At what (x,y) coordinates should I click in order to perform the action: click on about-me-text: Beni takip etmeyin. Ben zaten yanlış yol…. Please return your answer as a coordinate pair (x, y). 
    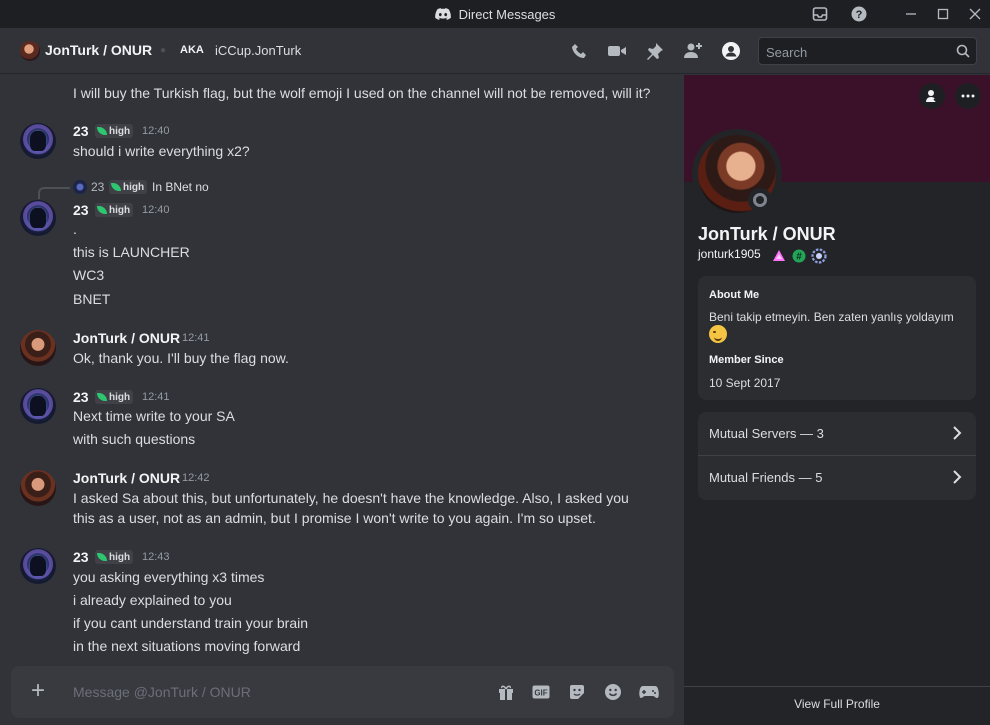
    Looking at the image, I should click on (831, 317).